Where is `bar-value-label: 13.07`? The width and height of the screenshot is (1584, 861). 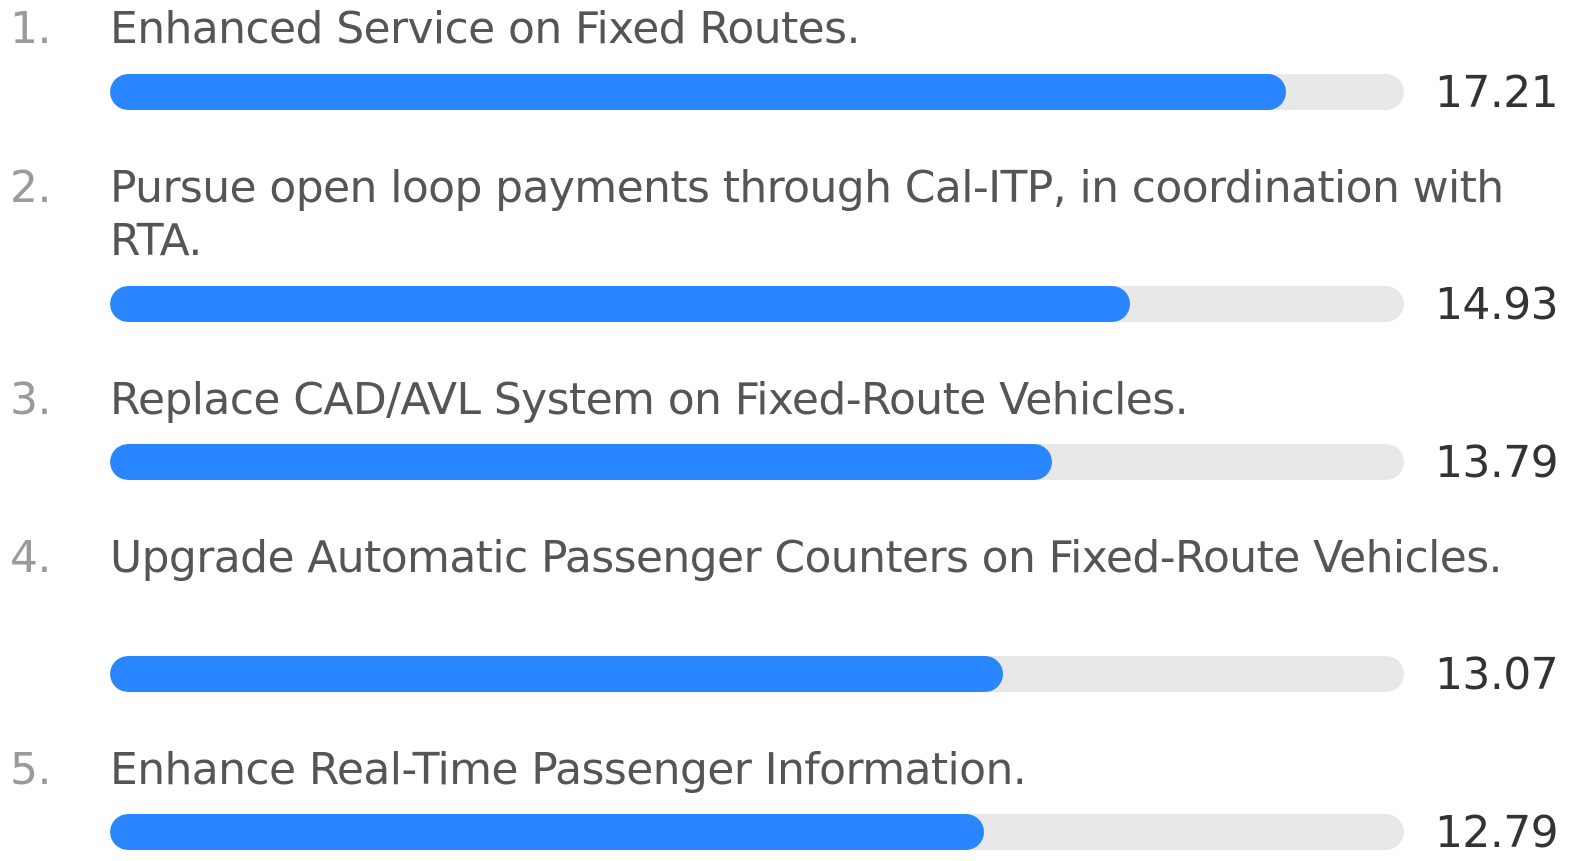 bar-value-label: 13.07 is located at coordinates (1497, 674).